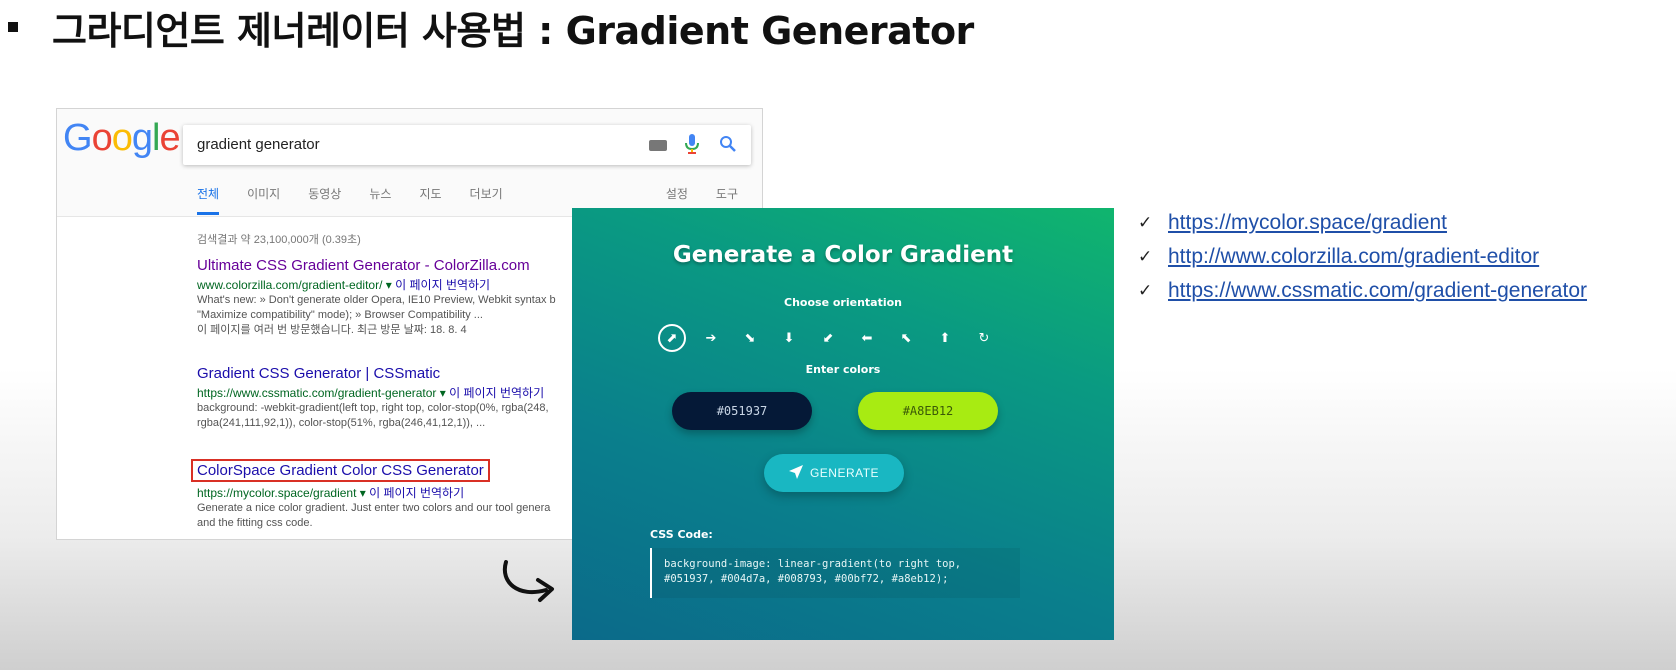 The width and height of the screenshot is (1676, 670). What do you see at coordinates (711, 338) in the screenshot?
I see `arrow-right-icon: ➔` at bounding box center [711, 338].